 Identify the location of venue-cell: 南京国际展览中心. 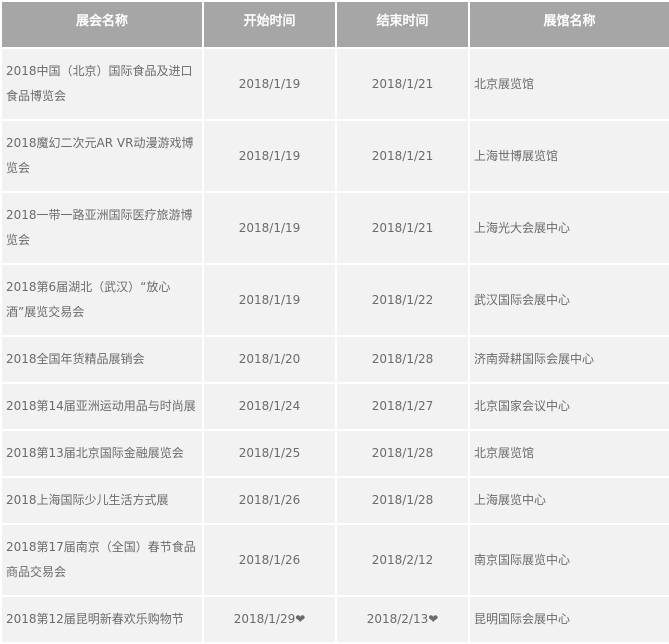
(569, 560).